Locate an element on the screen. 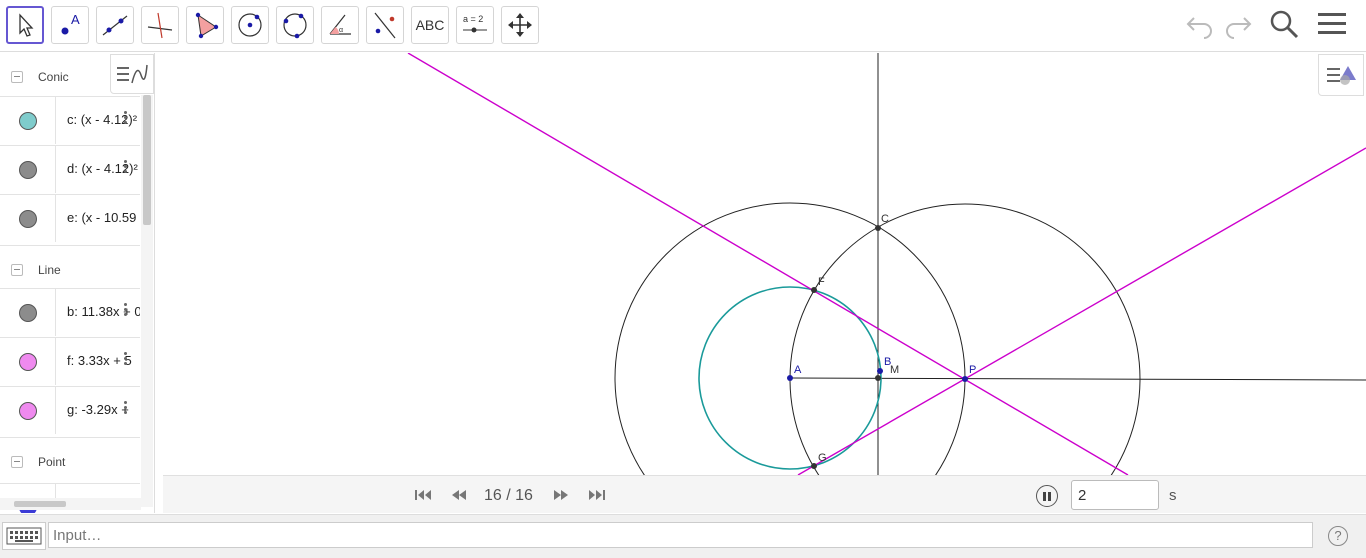  point-a is located at coordinates (790, 378).